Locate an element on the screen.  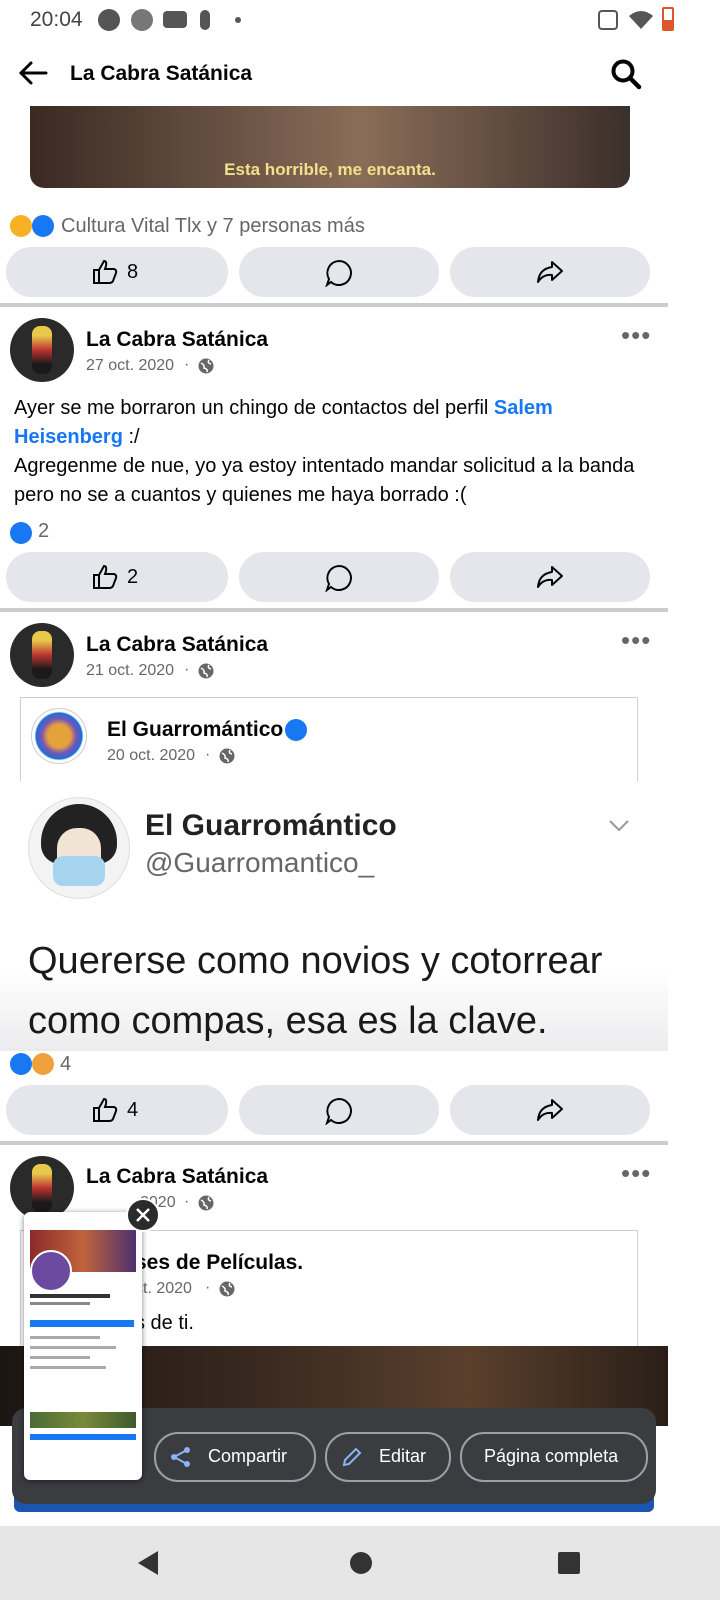
like-count: 2 is located at coordinates (133, 577).